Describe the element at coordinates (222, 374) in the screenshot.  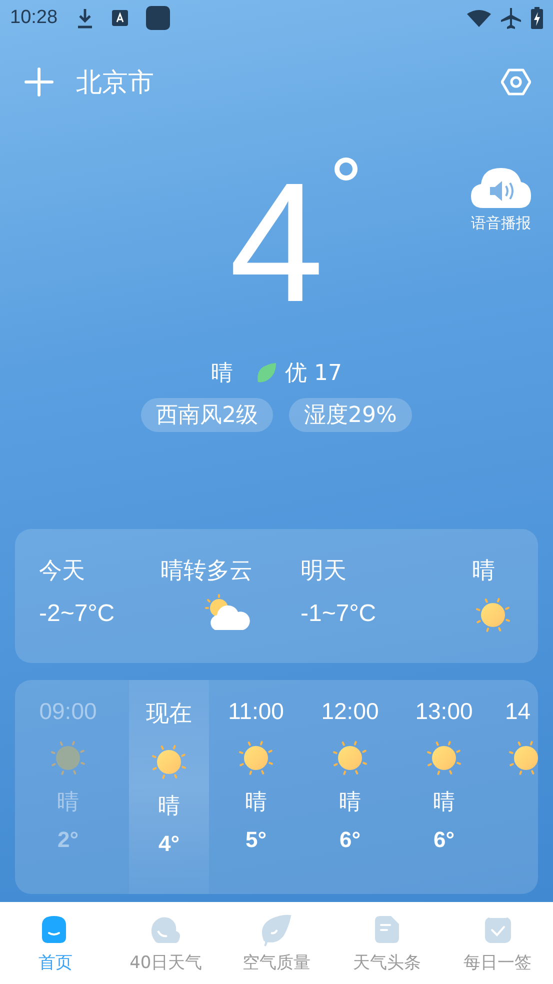
I see `weather-condition: 晴` at that location.